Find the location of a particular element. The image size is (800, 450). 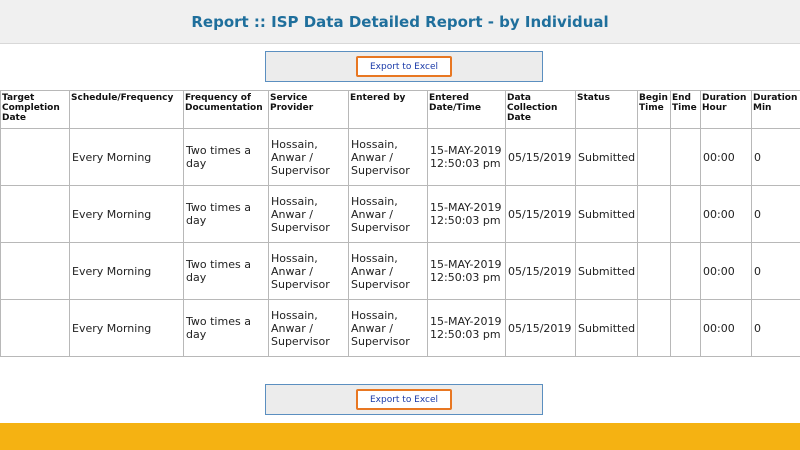

col-header-entered-by: Entered by is located at coordinates (388, 109).